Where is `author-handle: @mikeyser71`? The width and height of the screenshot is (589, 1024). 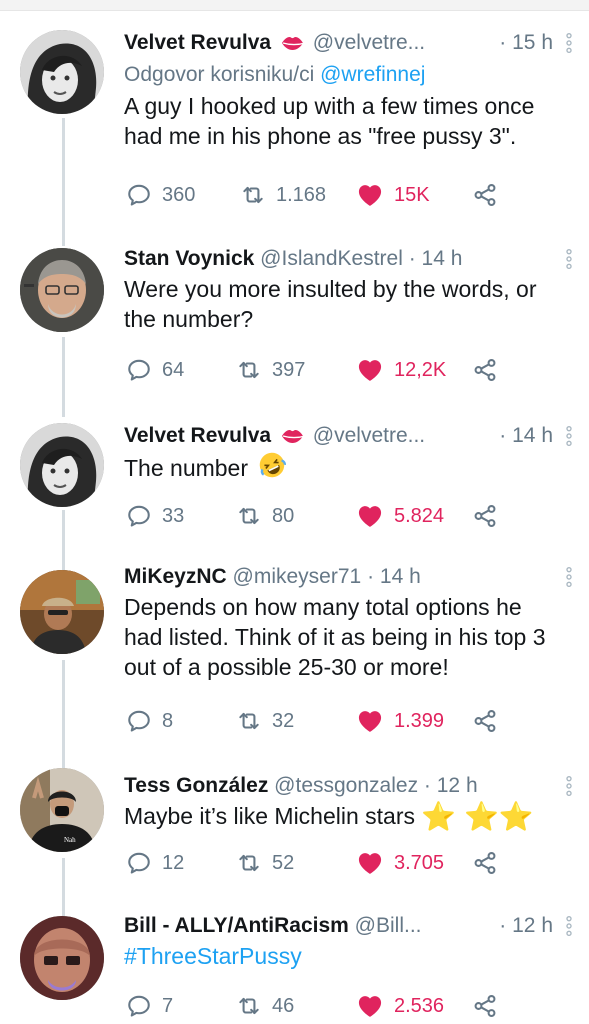 author-handle: @mikeyser71 is located at coordinates (297, 576).